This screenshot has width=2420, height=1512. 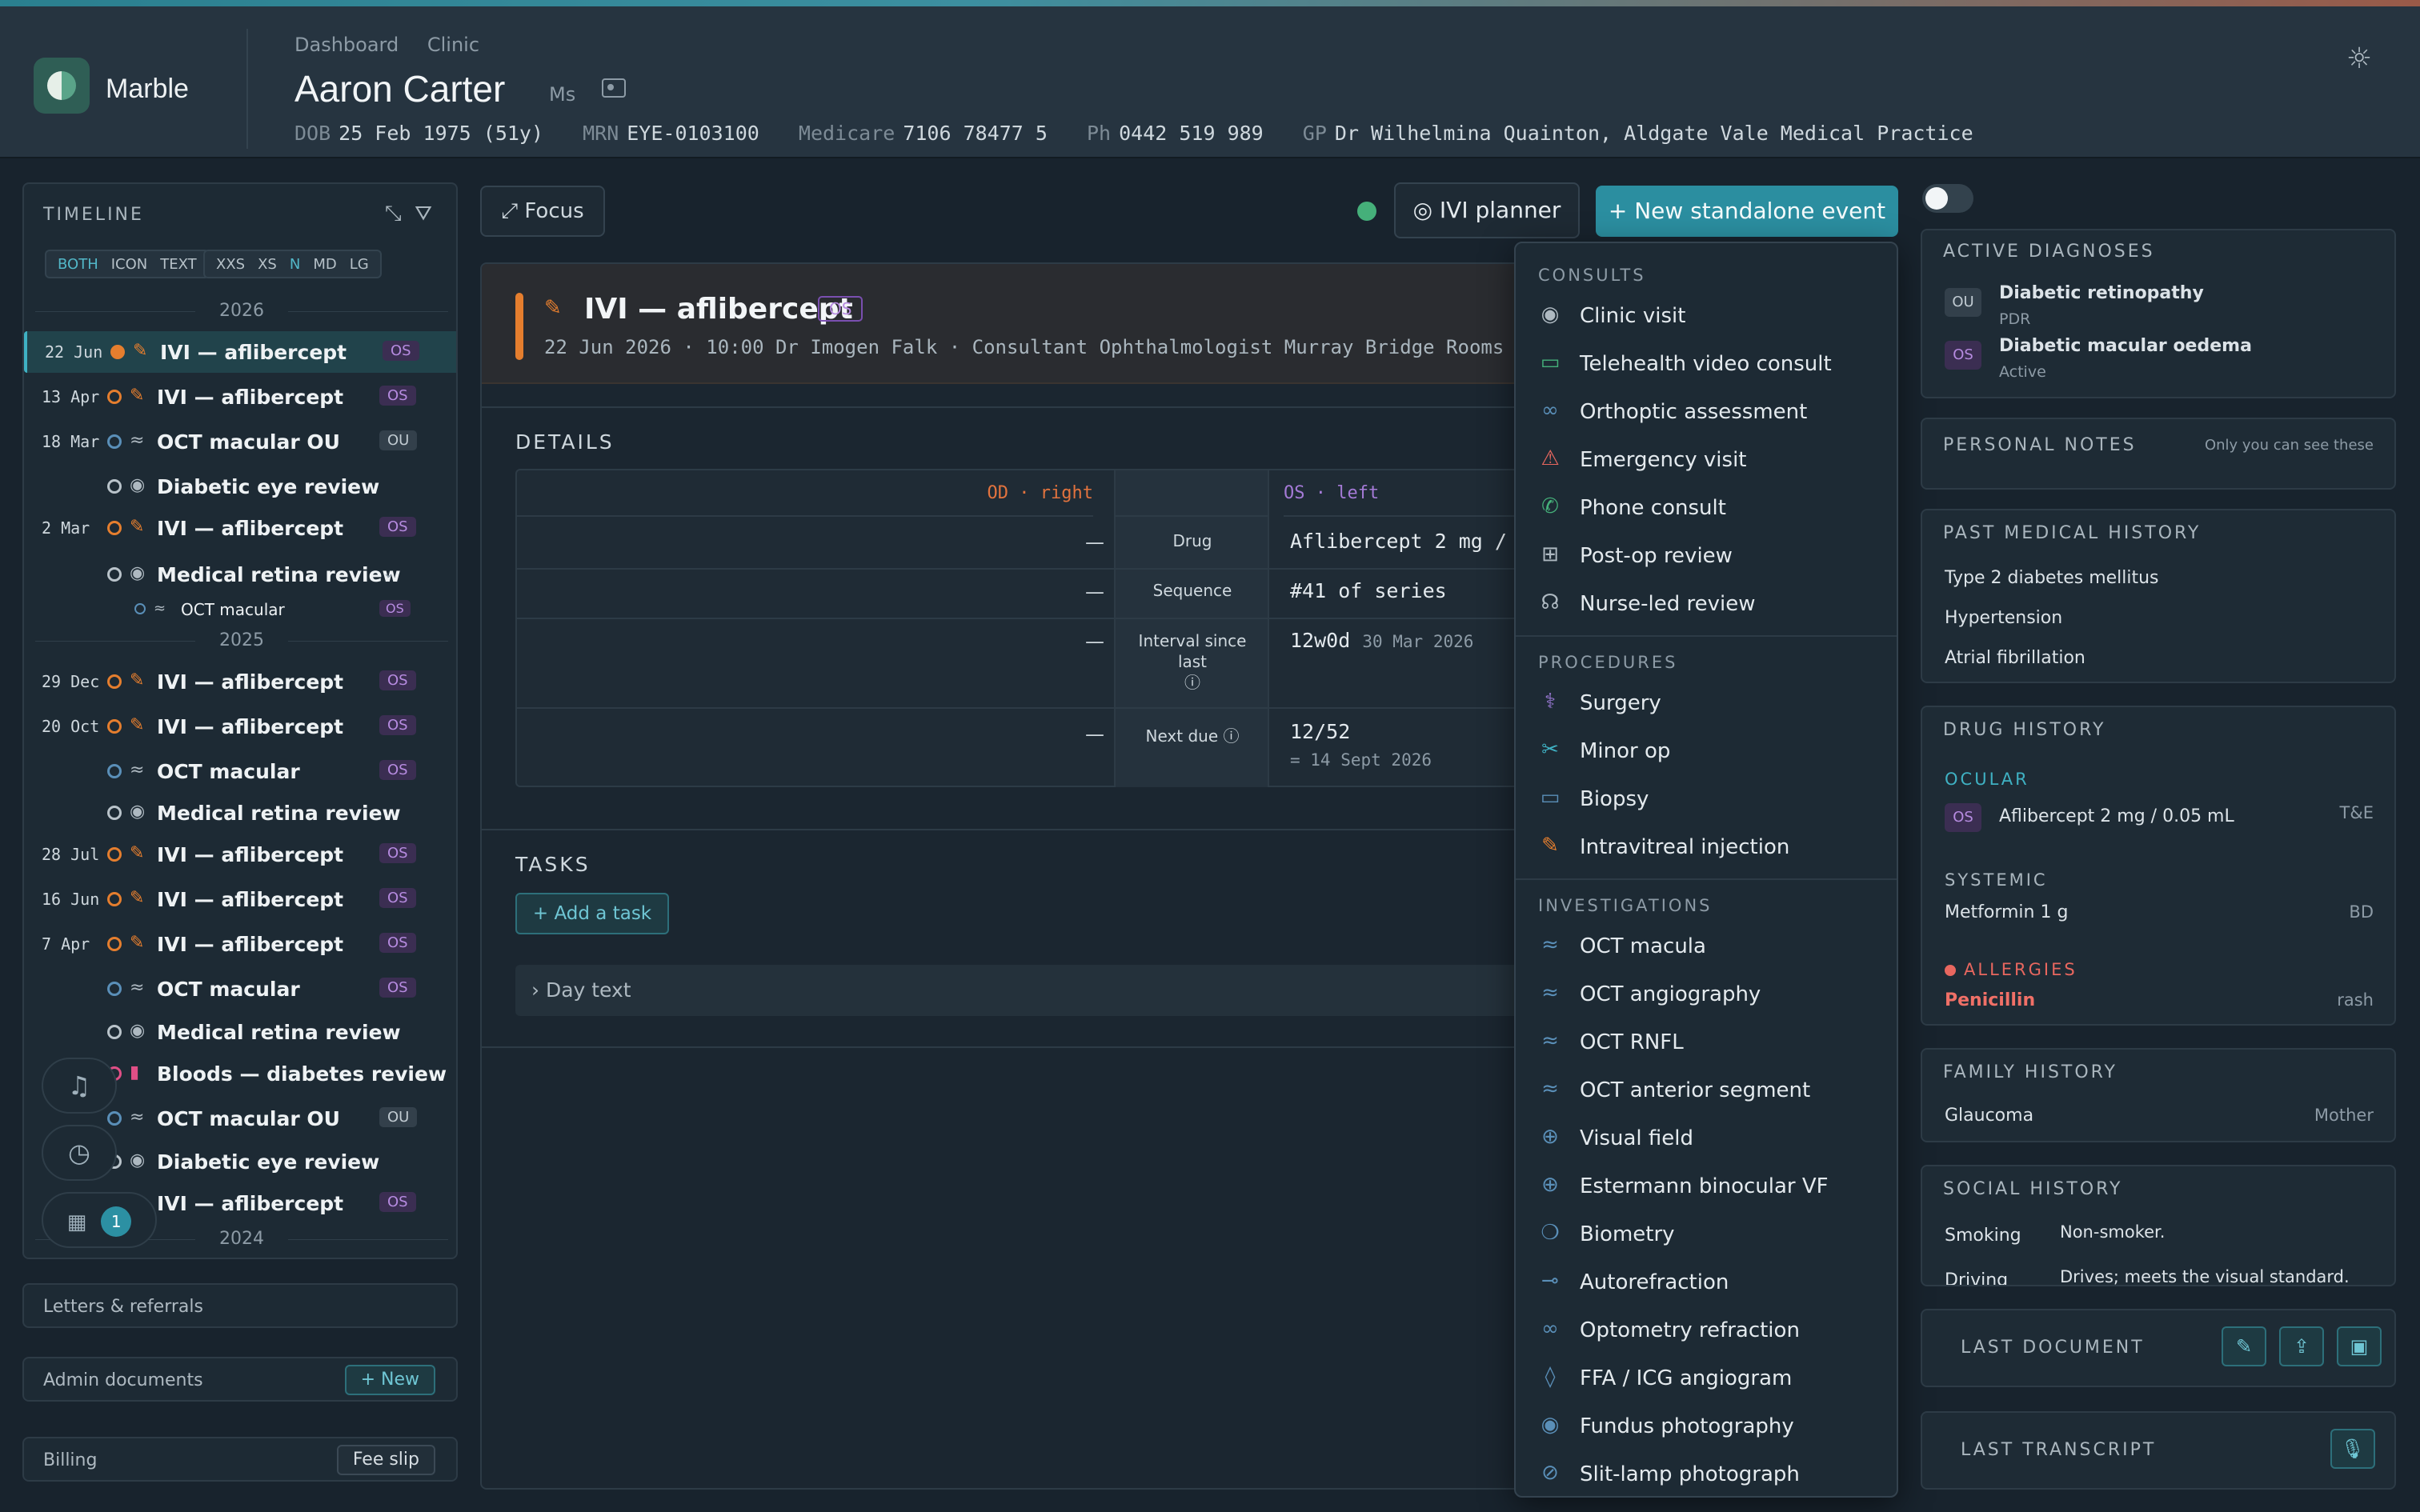 I want to click on app-logo, so click(x=62, y=86).